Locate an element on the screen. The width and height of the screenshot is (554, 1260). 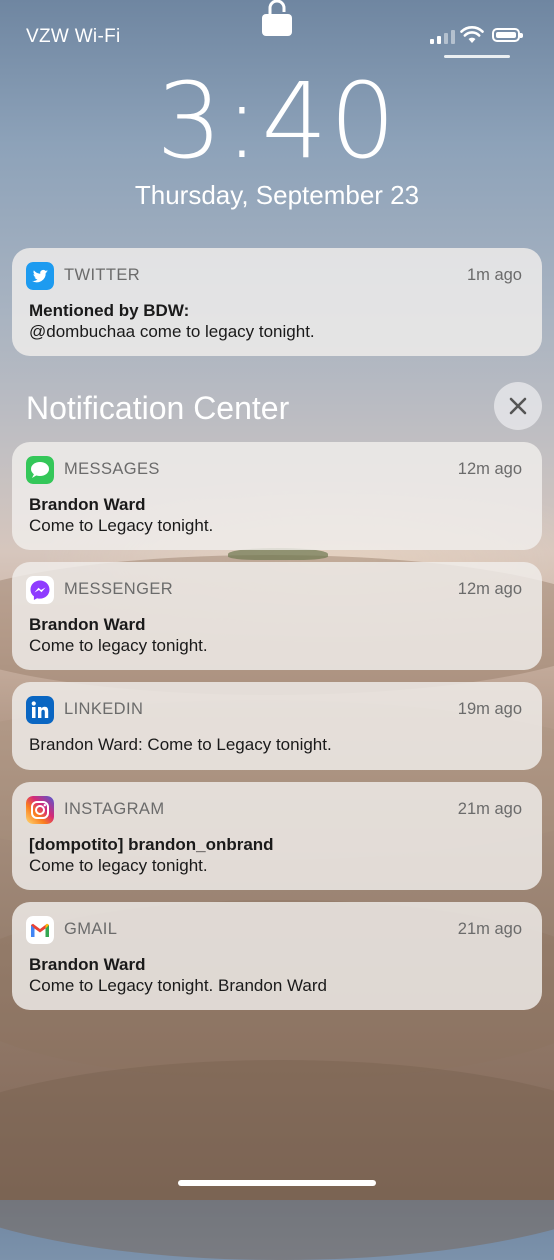
battery-icon is located at coordinates (507, 35).